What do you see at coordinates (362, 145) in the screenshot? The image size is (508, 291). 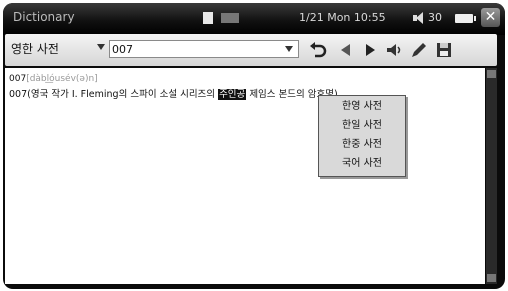 I see `menu-item-korean-chinese: 한중 사전` at bounding box center [362, 145].